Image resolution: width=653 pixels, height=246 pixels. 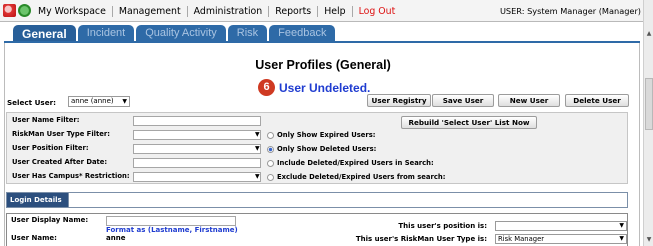 What do you see at coordinates (247, 33) in the screenshot?
I see `tab-risk: Risk` at bounding box center [247, 33].